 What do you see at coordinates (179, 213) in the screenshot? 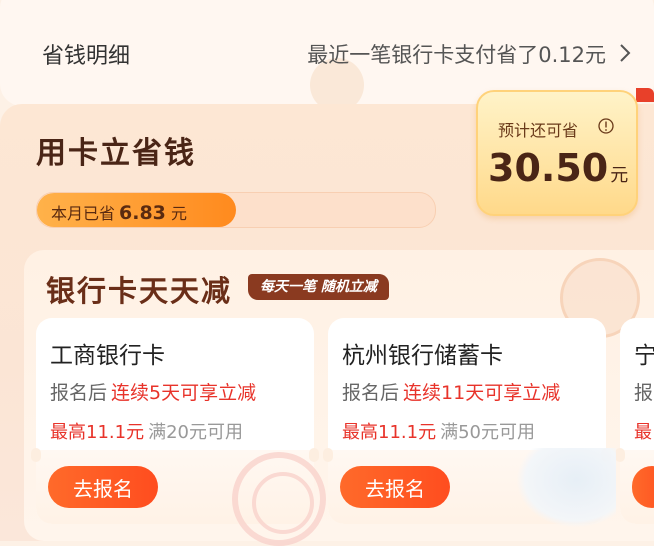
I see `monthly-savings-unit: 元` at bounding box center [179, 213].